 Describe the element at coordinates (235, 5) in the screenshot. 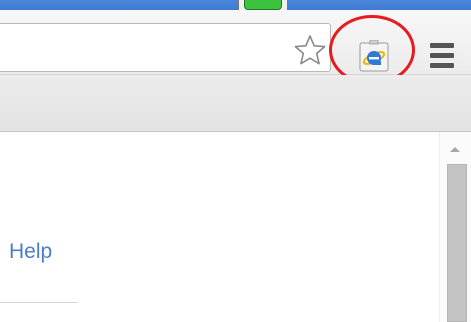

I see `title-bar` at that location.